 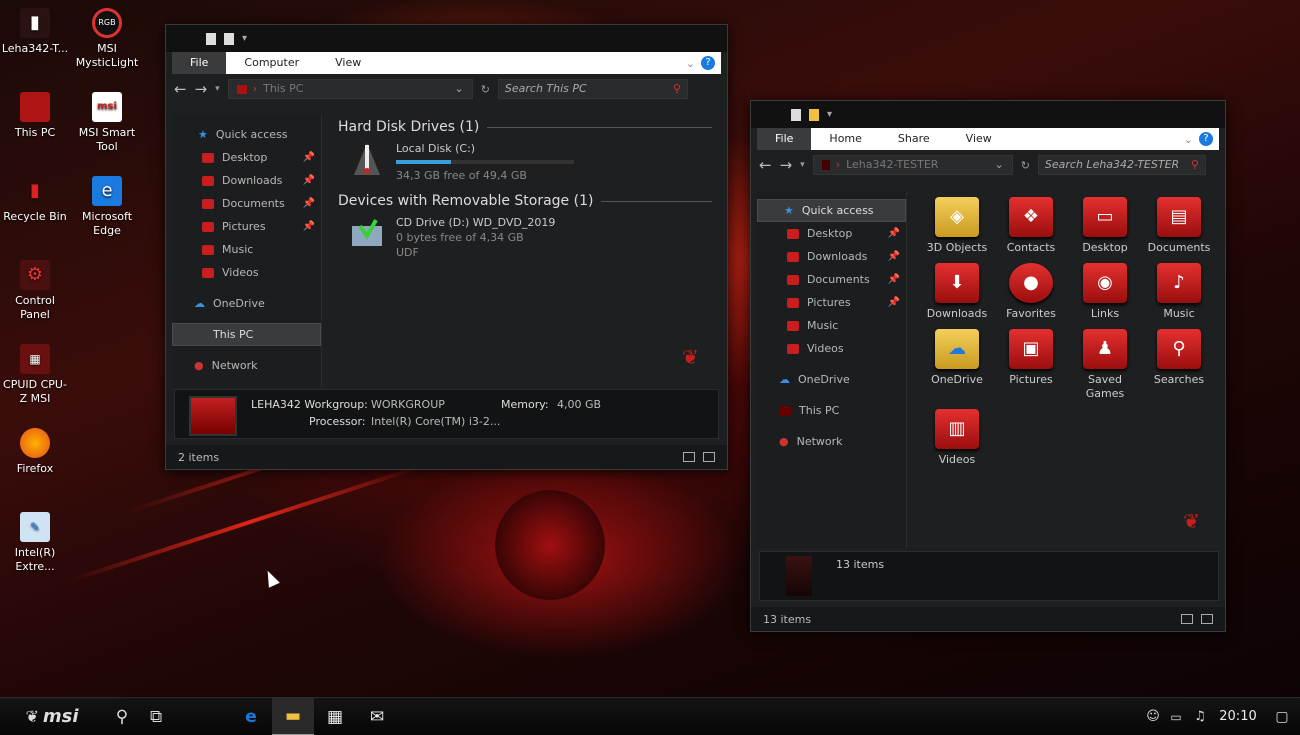 What do you see at coordinates (246, 226) in the screenshot?
I see `nav-pictures: Pictures 📌` at bounding box center [246, 226].